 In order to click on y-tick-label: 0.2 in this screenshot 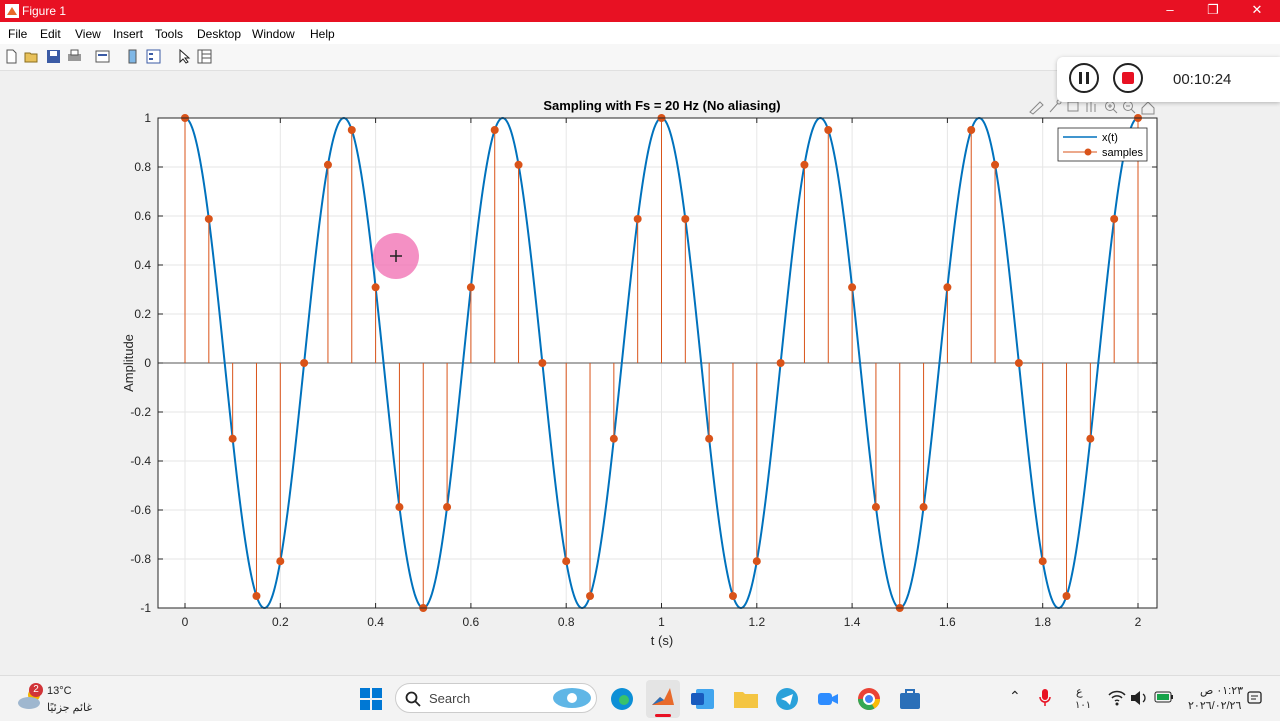, I will do `click(142, 314)`.